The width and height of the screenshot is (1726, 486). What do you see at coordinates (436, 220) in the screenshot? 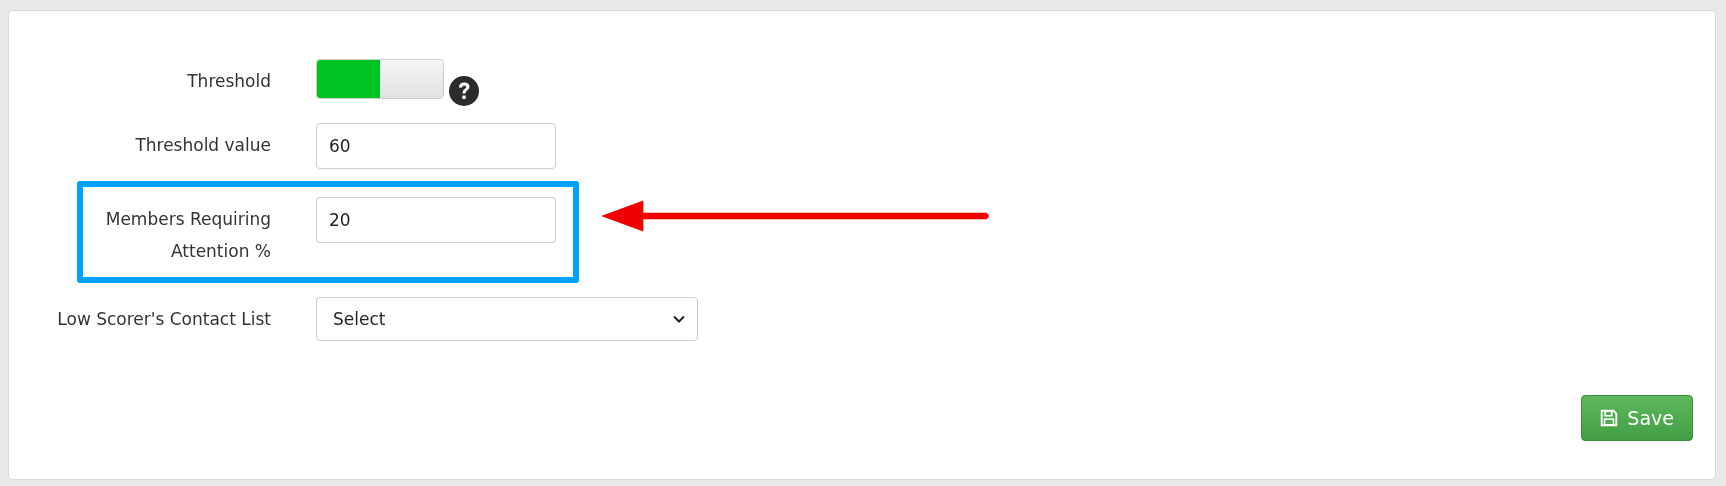
I see `number-input: 20` at bounding box center [436, 220].